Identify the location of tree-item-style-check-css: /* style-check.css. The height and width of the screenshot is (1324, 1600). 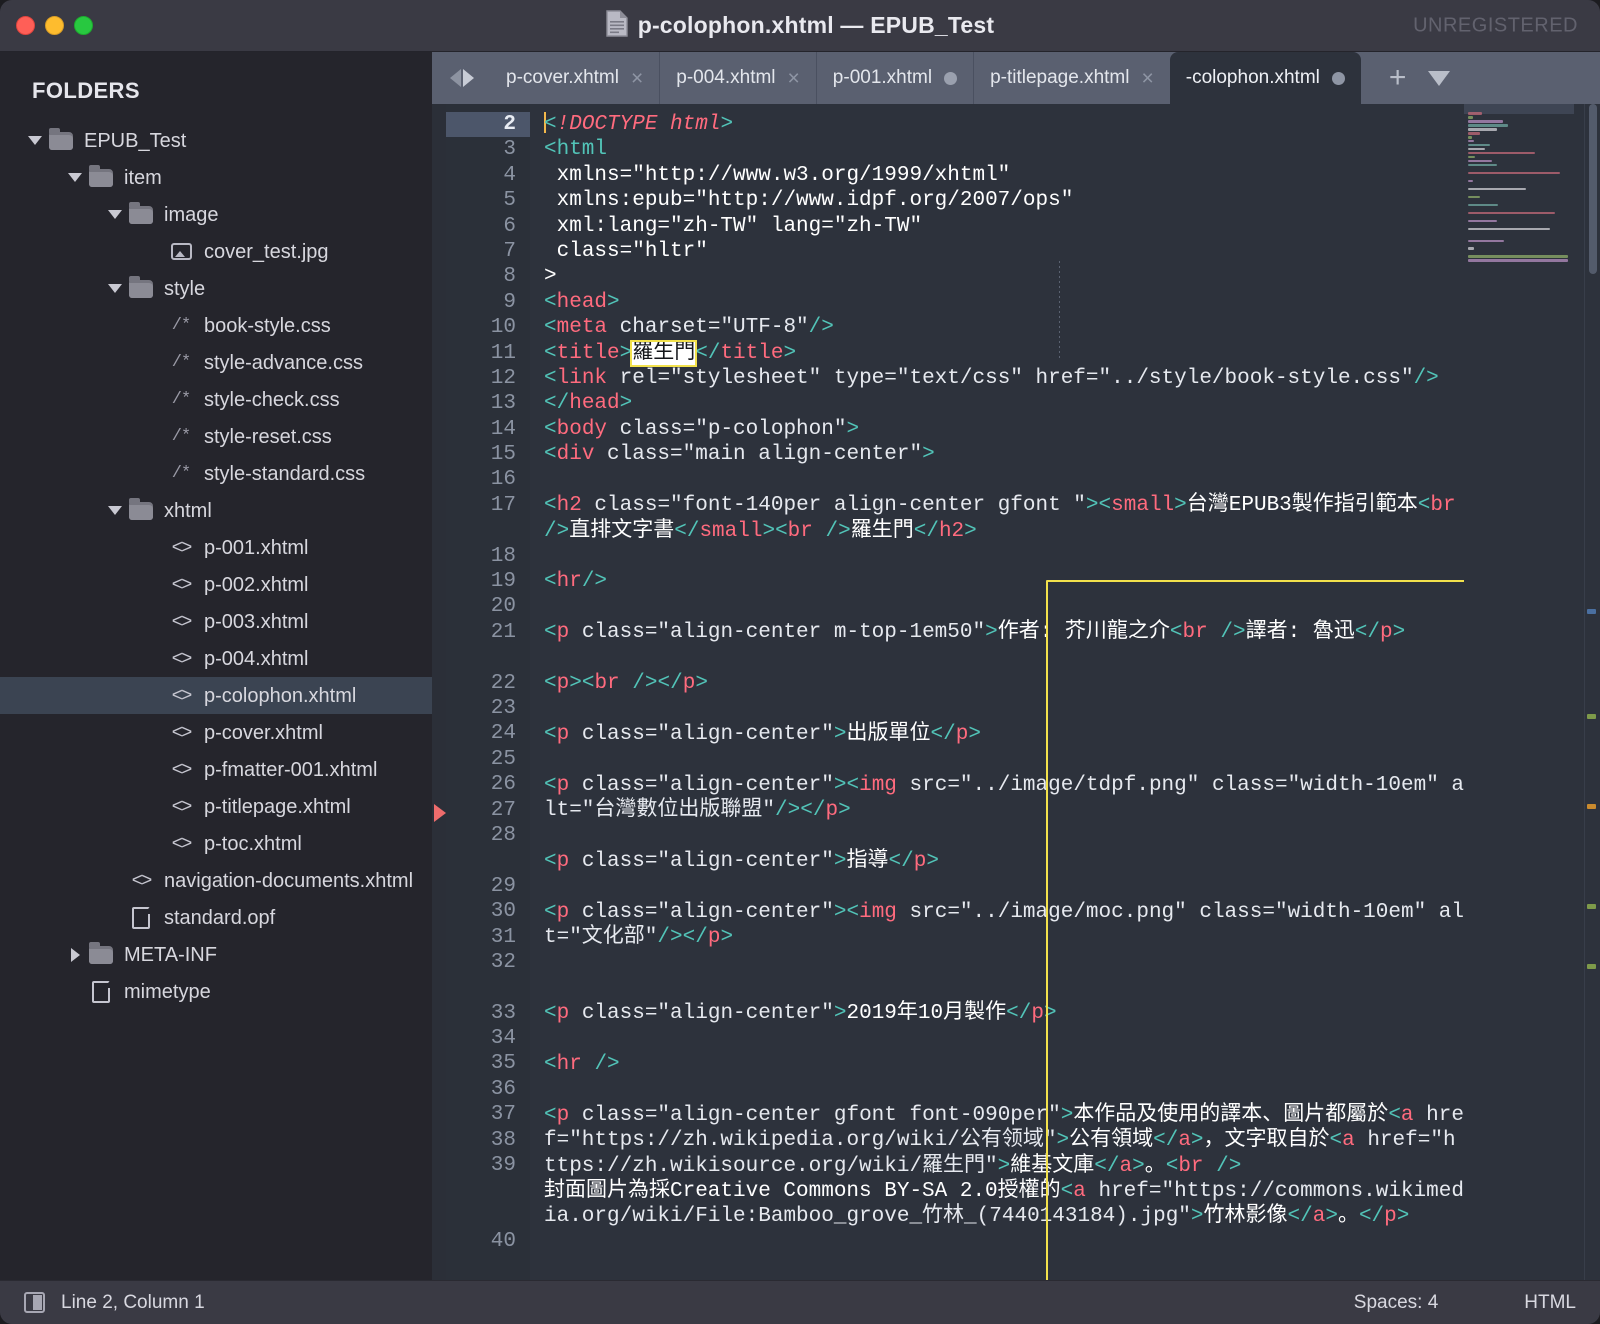
(216, 399).